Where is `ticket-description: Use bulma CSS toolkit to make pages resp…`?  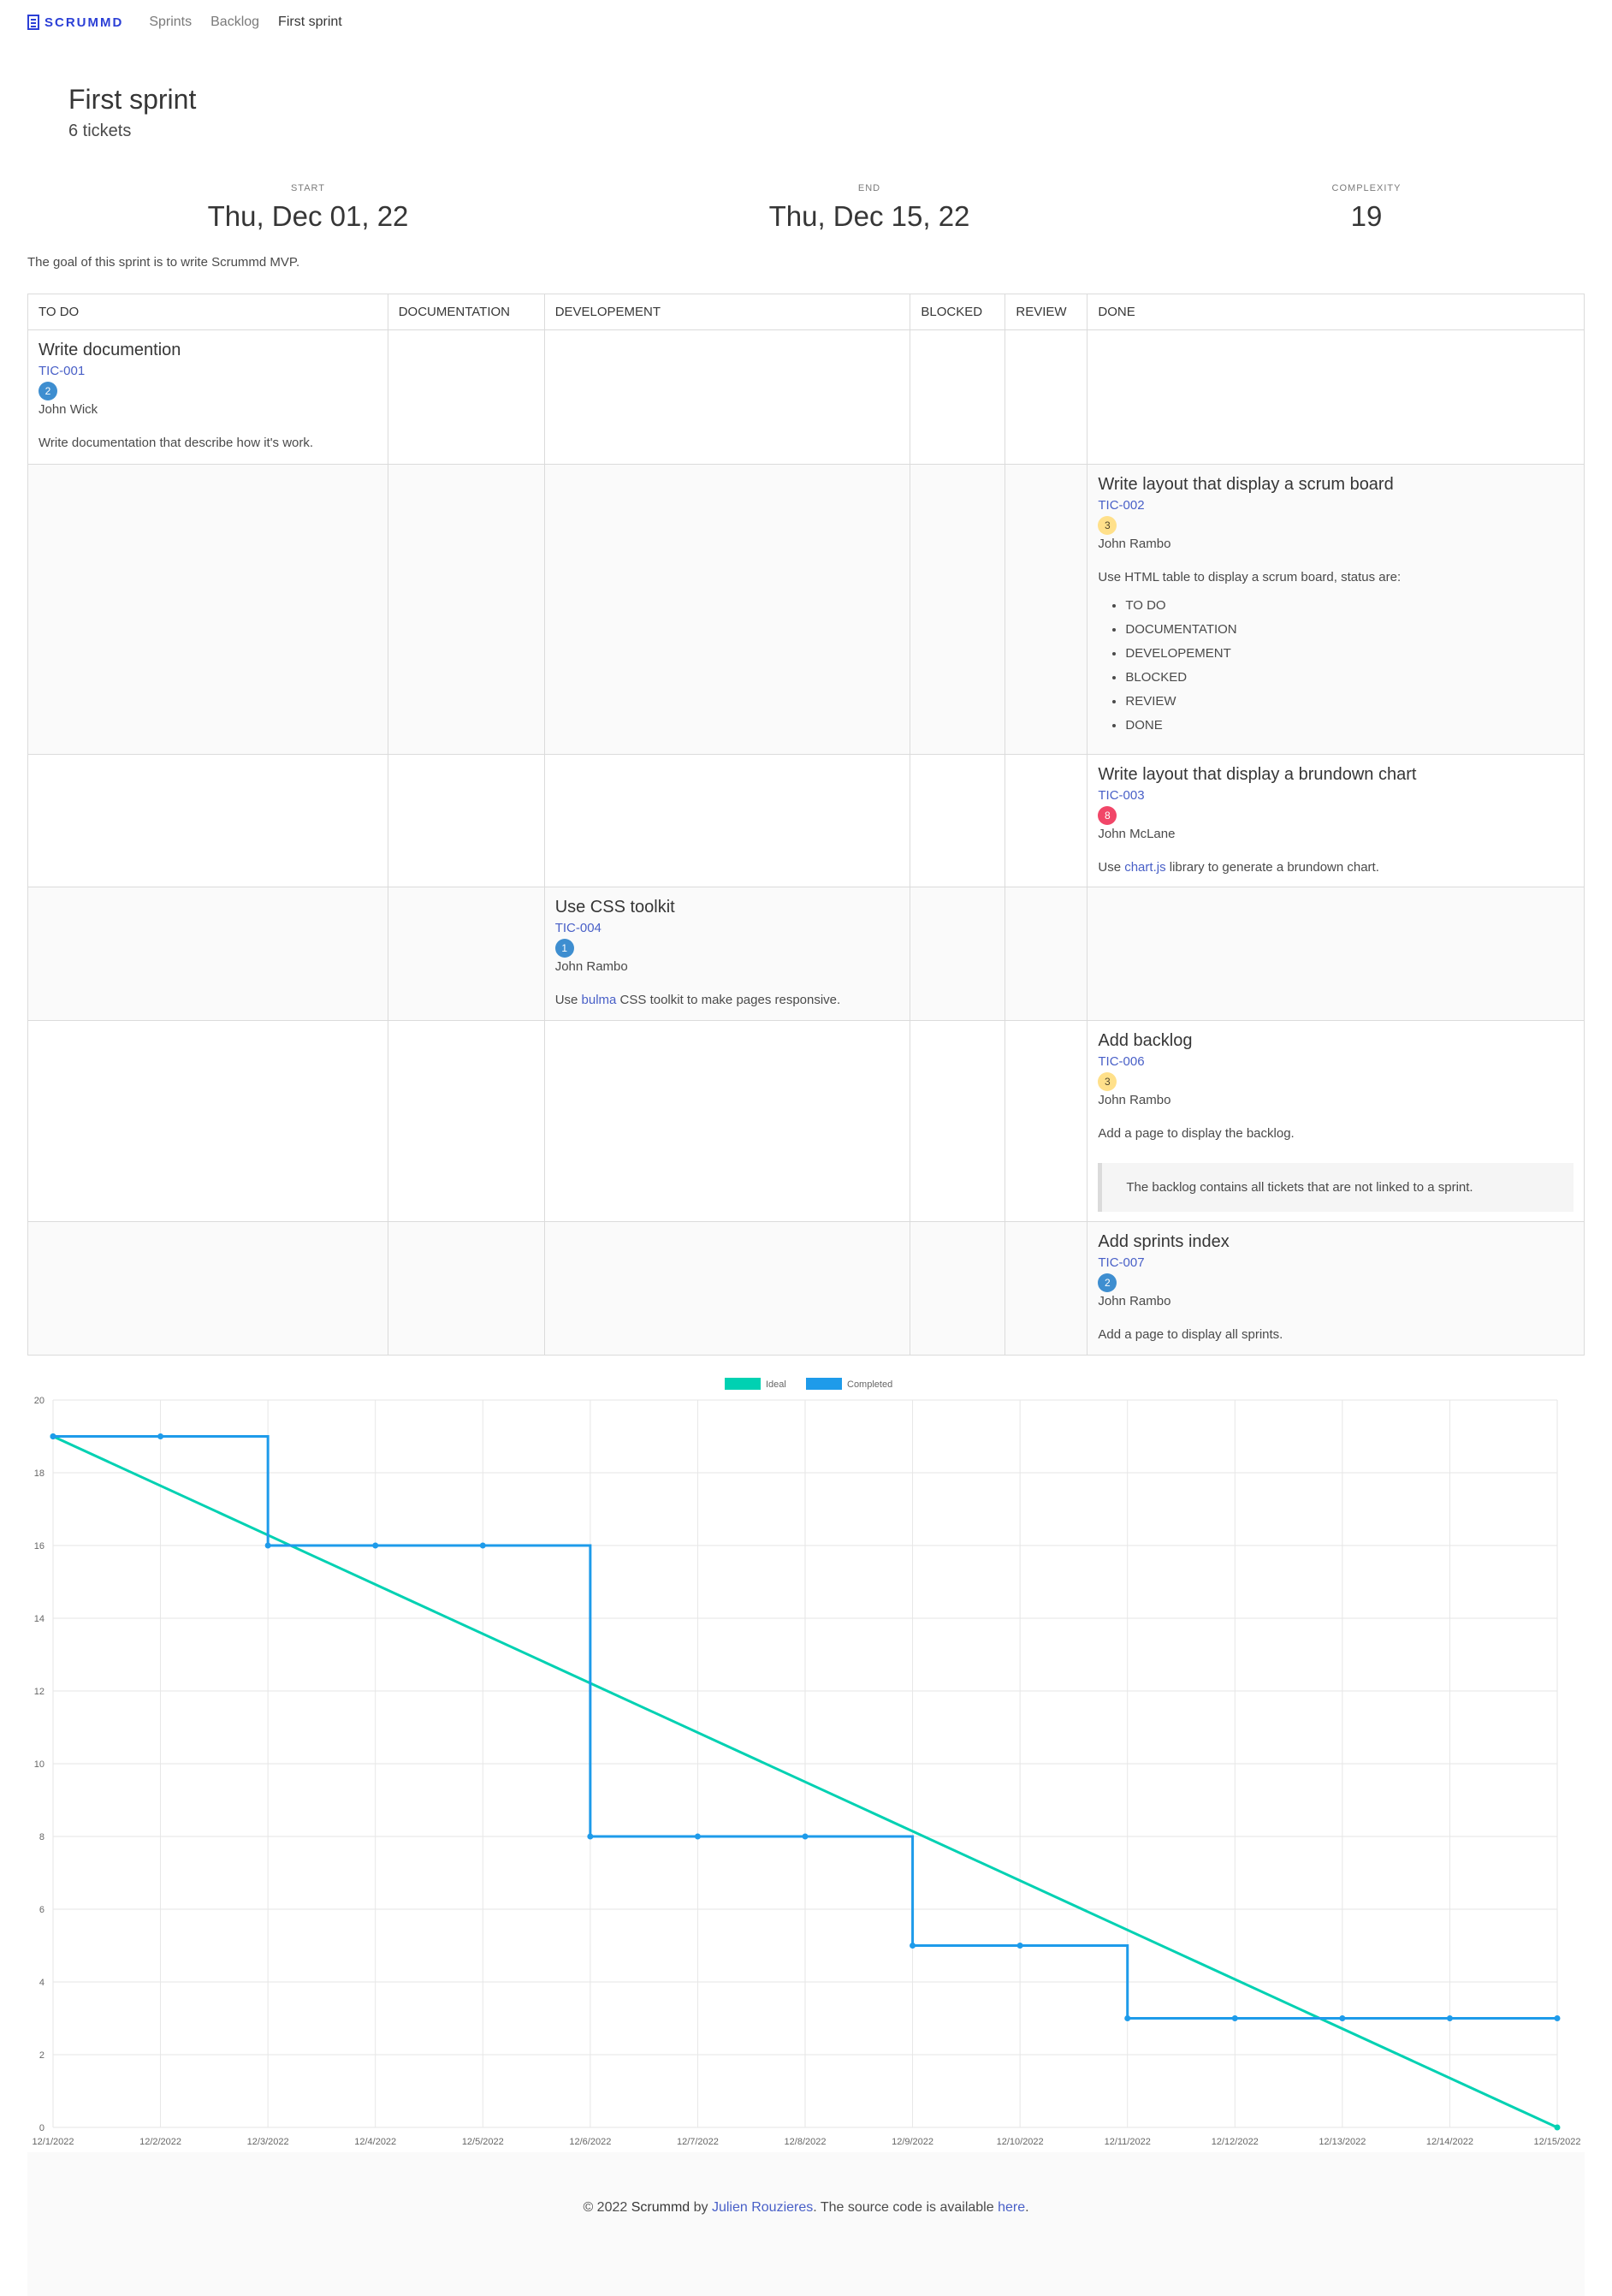 ticket-description: Use bulma CSS toolkit to make pages resp… is located at coordinates (728, 1000).